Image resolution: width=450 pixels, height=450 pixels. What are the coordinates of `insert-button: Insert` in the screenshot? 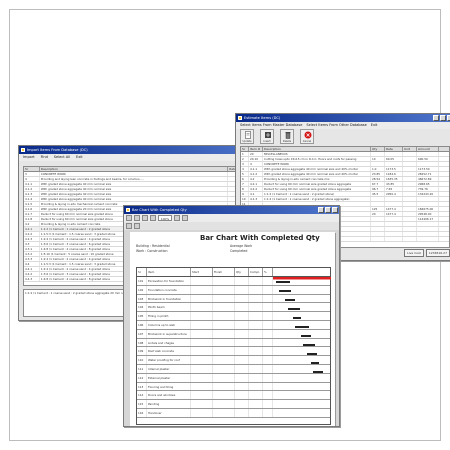 It's located at (267, 136).